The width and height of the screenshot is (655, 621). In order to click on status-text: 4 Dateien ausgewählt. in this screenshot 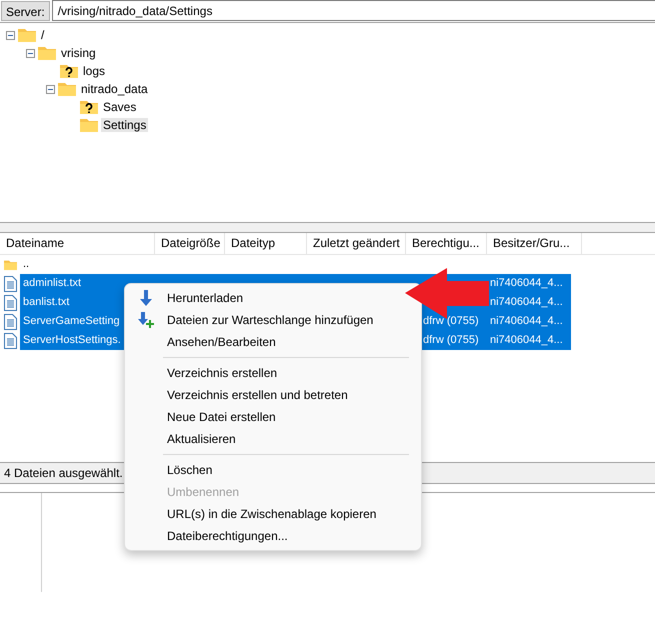, I will do `click(63, 473)`.